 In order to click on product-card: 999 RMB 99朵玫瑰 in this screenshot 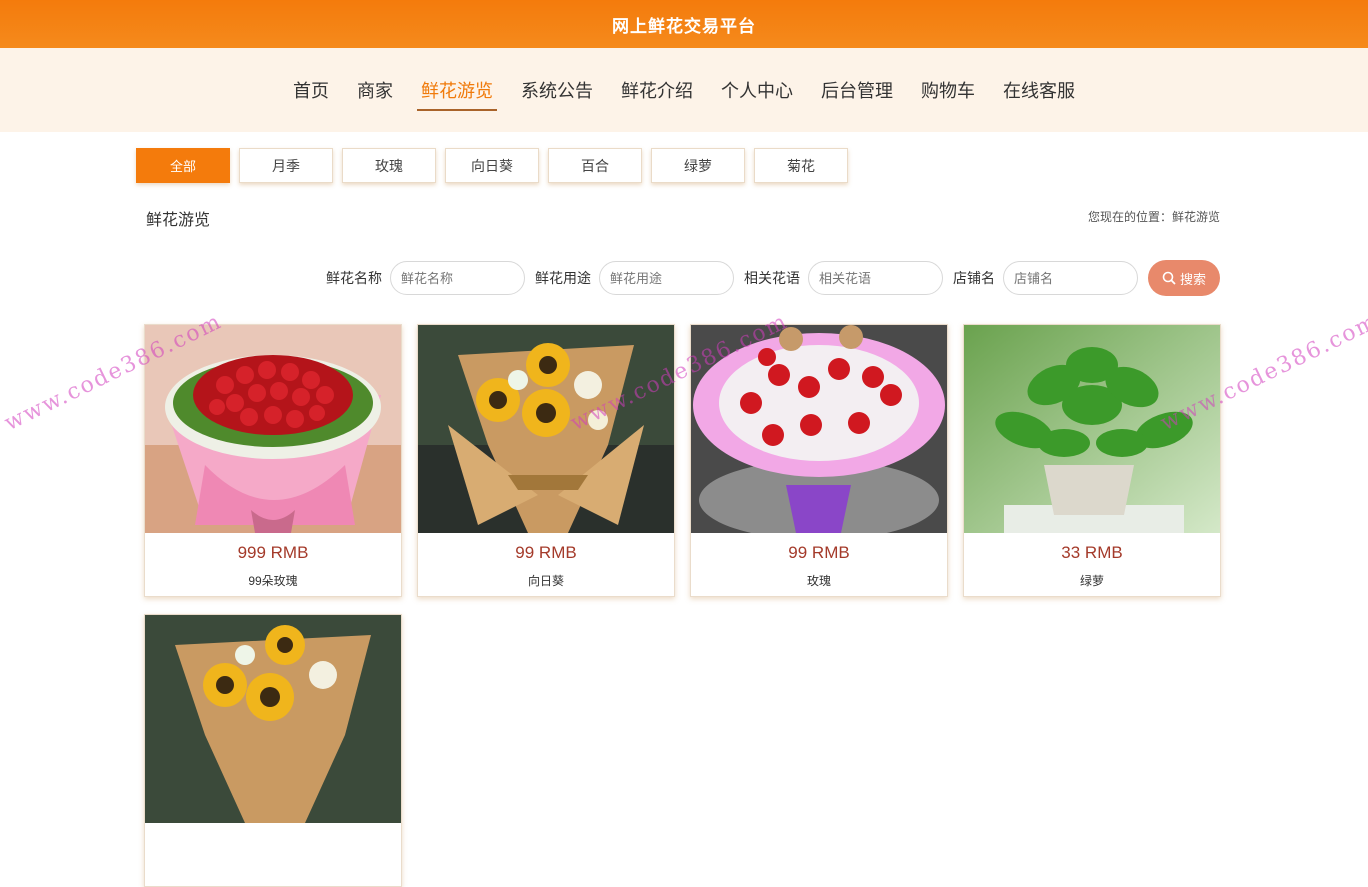, I will do `click(273, 460)`.